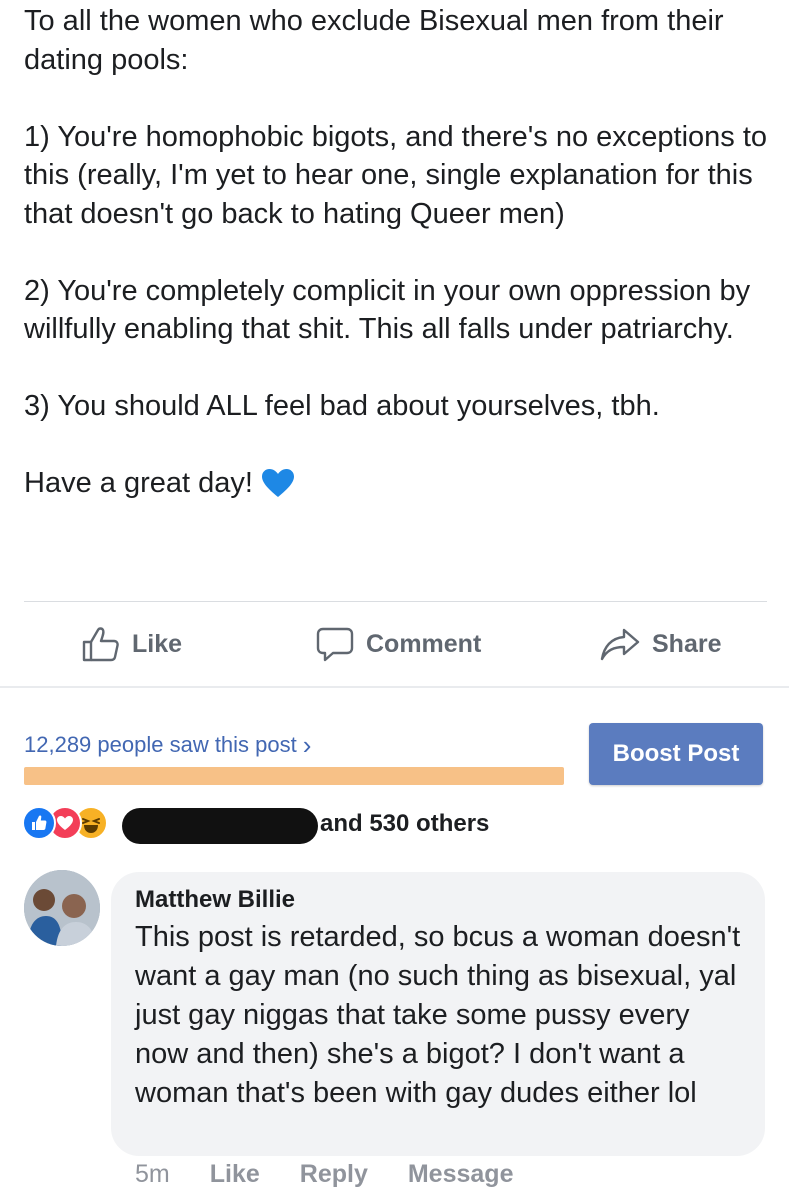 The height and width of the screenshot is (1200, 789). What do you see at coordinates (676, 754) in the screenshot?
I see `boost-post-button: Boost Post` at bounding box center [676, 754].